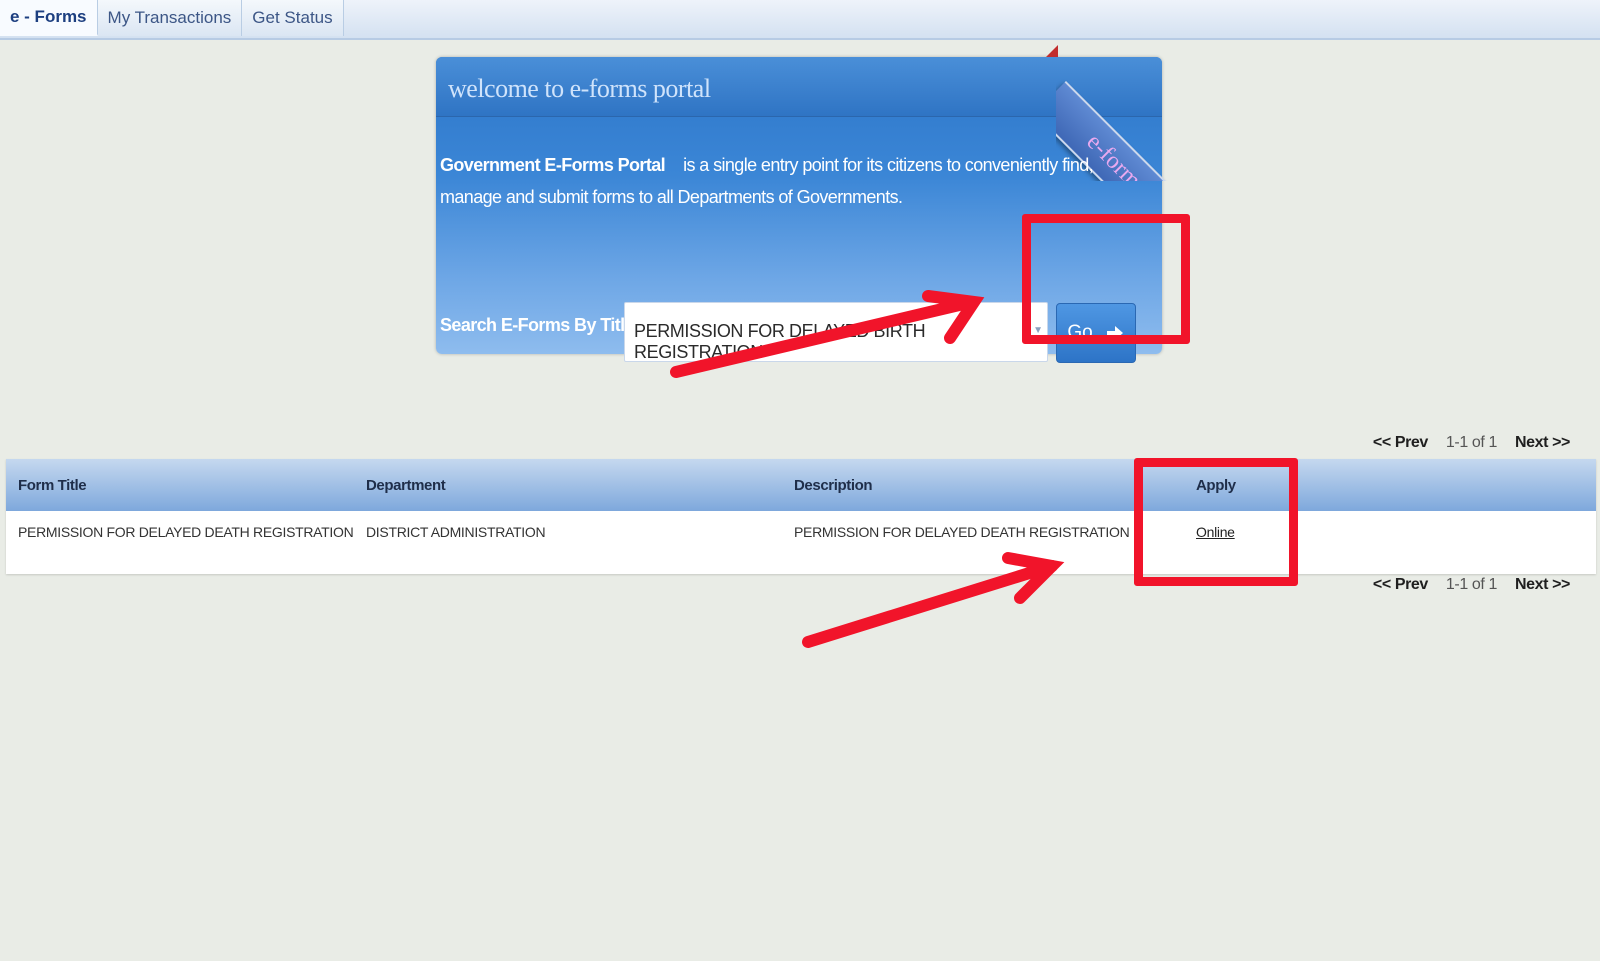  Describe the element at coordinates (799, 87) in the screenshot. I see `welcome-panel-header: welcome to e-forms portal` at that location.